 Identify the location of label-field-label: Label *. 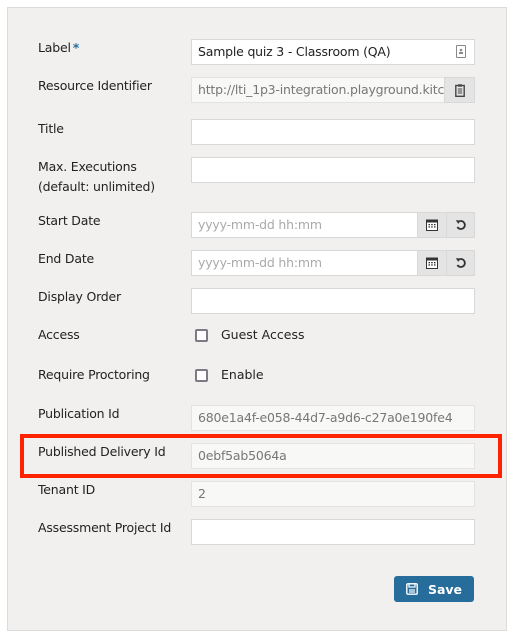
(59, 47).